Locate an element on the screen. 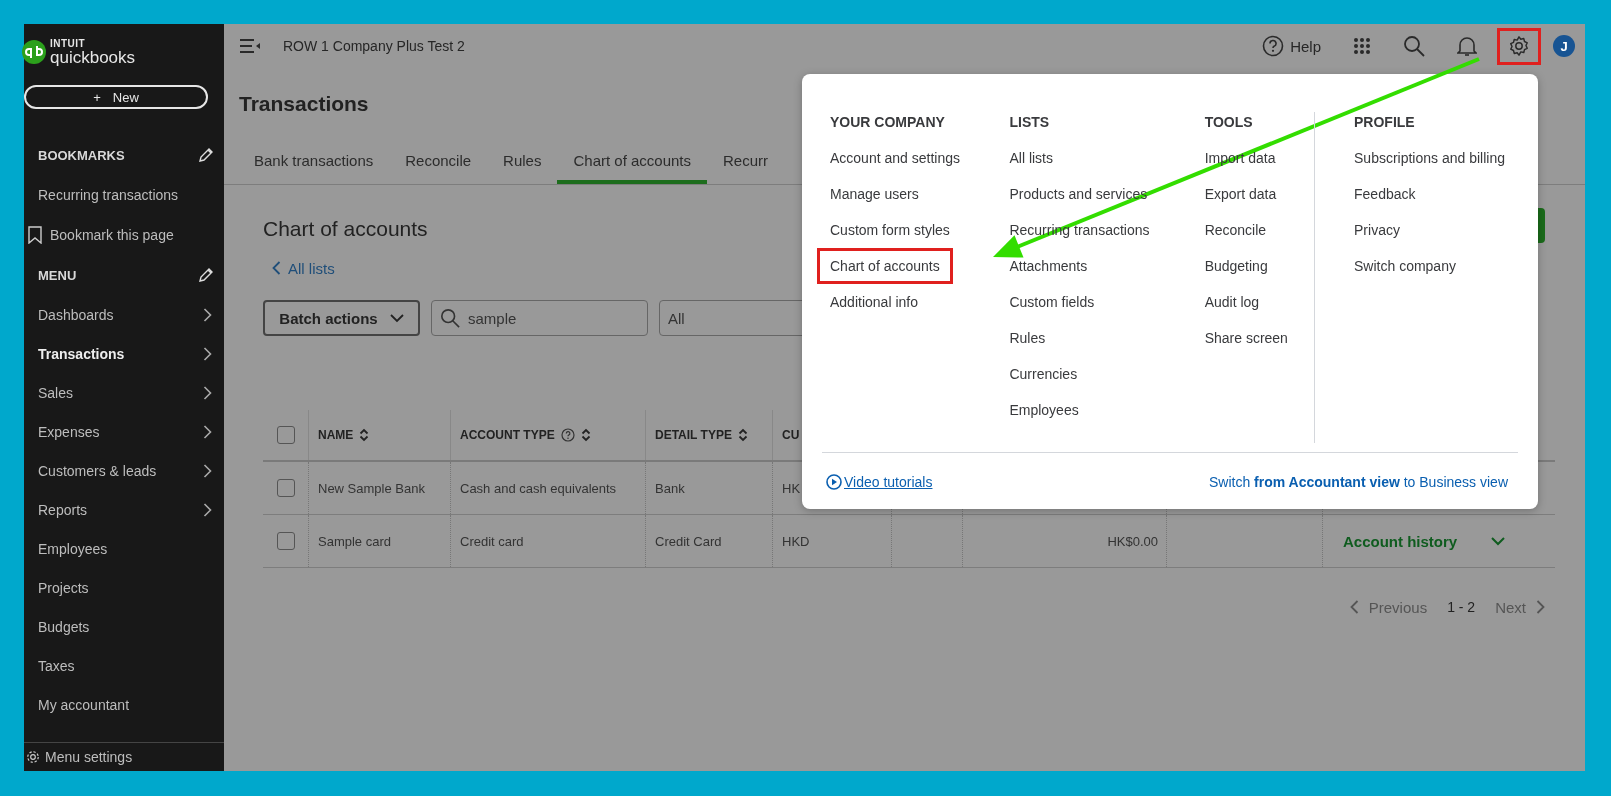  tab: Reconcile is located at coordinates (438, 162).